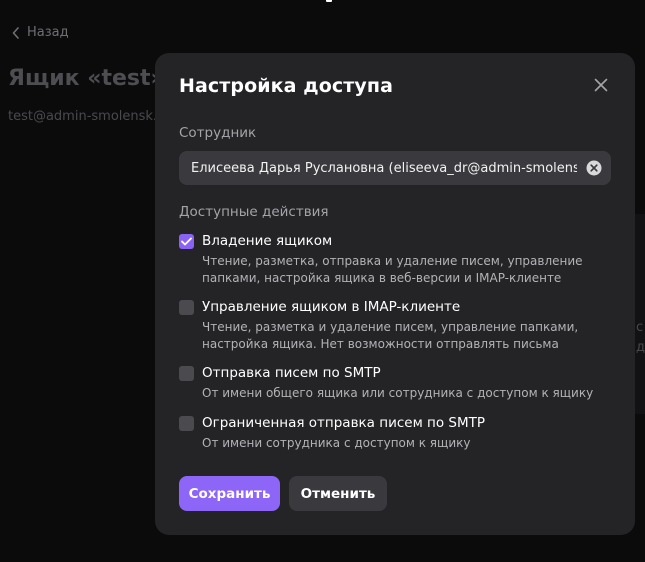  Describe the element at coordinates (186, 307) in the screenshot. I see `checkbox-imap-management` at that location.